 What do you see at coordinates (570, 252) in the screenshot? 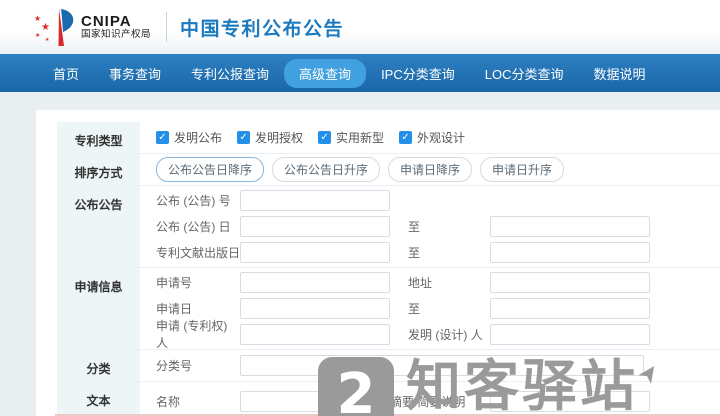
I see `doc-pub-date-to-input` at bounding box center [570, 252].